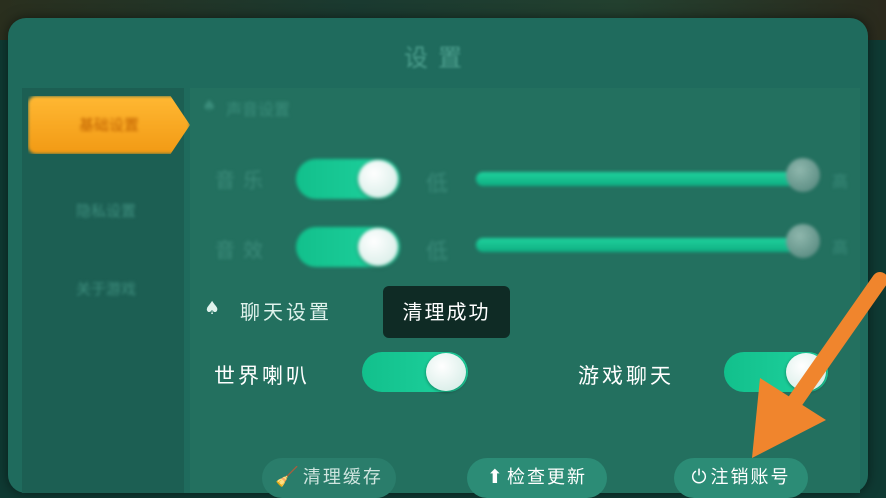 The height and width of the screenshot is (498, 886). Describe the element at coordinates (437, 184) in the screenshot. I see `music-low-label: 低` at that location.